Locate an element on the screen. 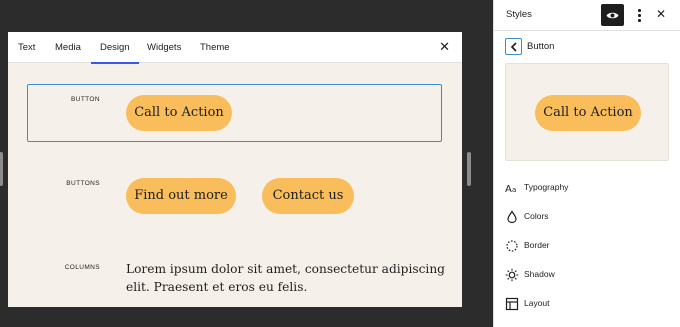  panel-title: Button is located at coordinates (541, 46).